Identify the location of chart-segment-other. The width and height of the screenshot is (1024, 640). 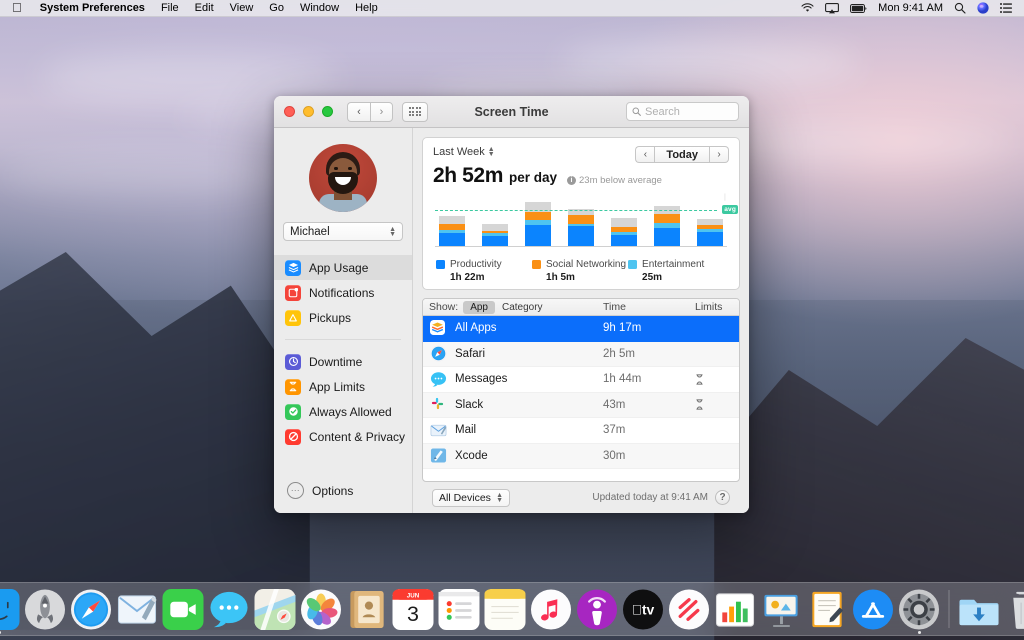
(624, 223).